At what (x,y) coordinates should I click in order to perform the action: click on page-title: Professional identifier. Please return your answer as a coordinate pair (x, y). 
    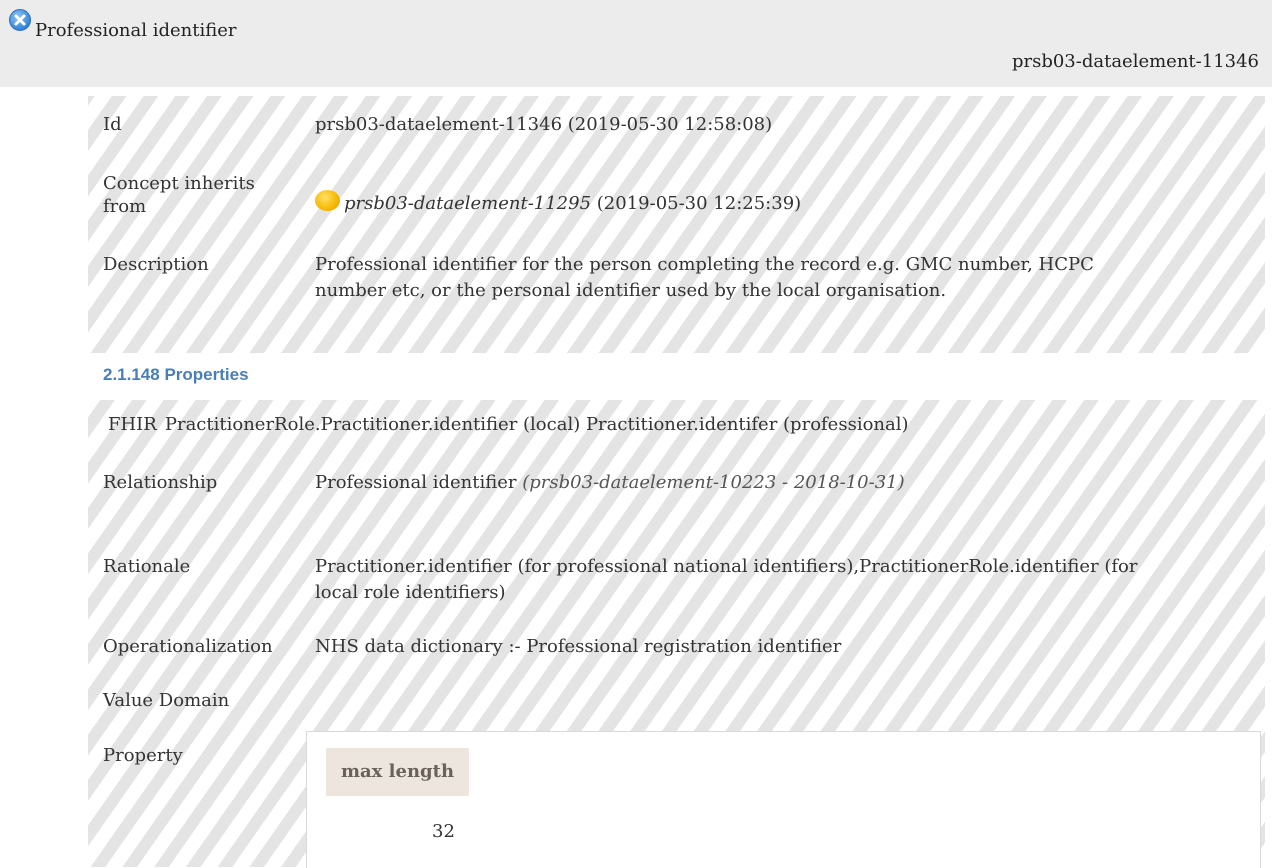
    Looking at the image, I should click on (136, 30).